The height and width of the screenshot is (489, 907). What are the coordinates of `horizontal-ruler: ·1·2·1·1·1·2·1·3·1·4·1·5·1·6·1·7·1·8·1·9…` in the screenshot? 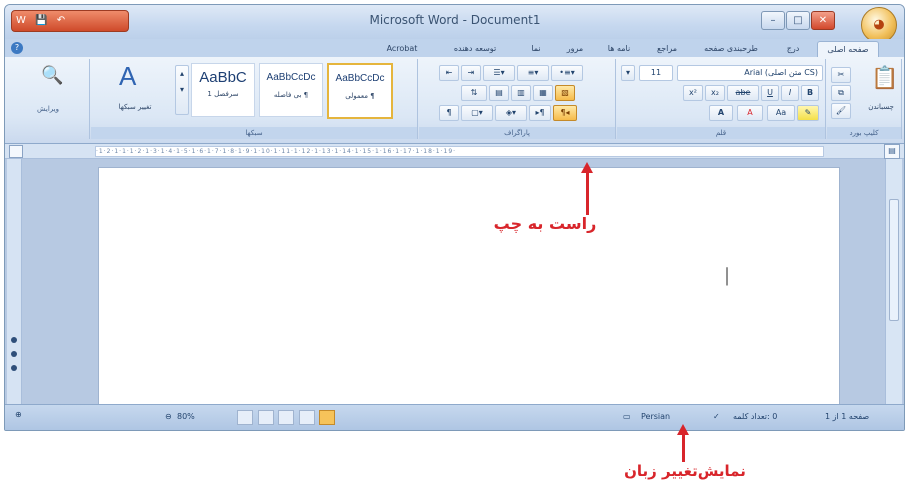 It's located at (454, 151).